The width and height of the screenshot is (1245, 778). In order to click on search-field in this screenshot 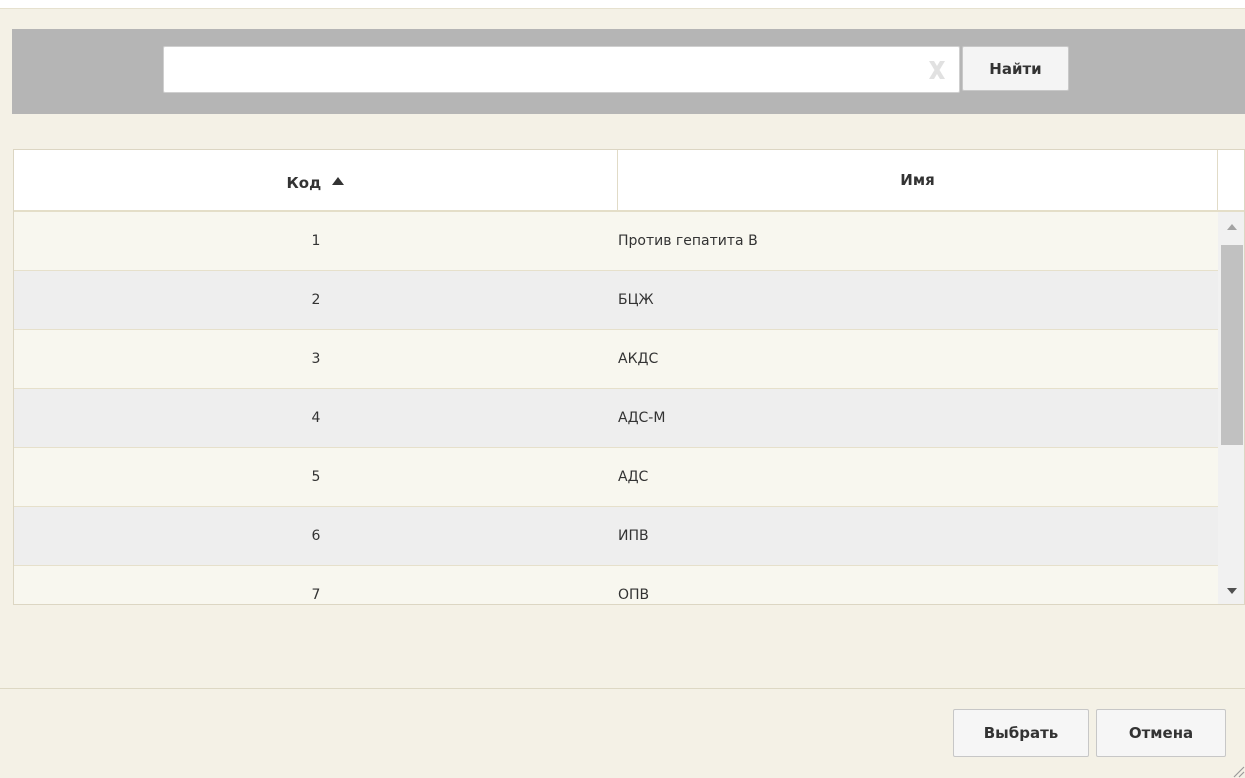, I will do `click(561, 69)`.